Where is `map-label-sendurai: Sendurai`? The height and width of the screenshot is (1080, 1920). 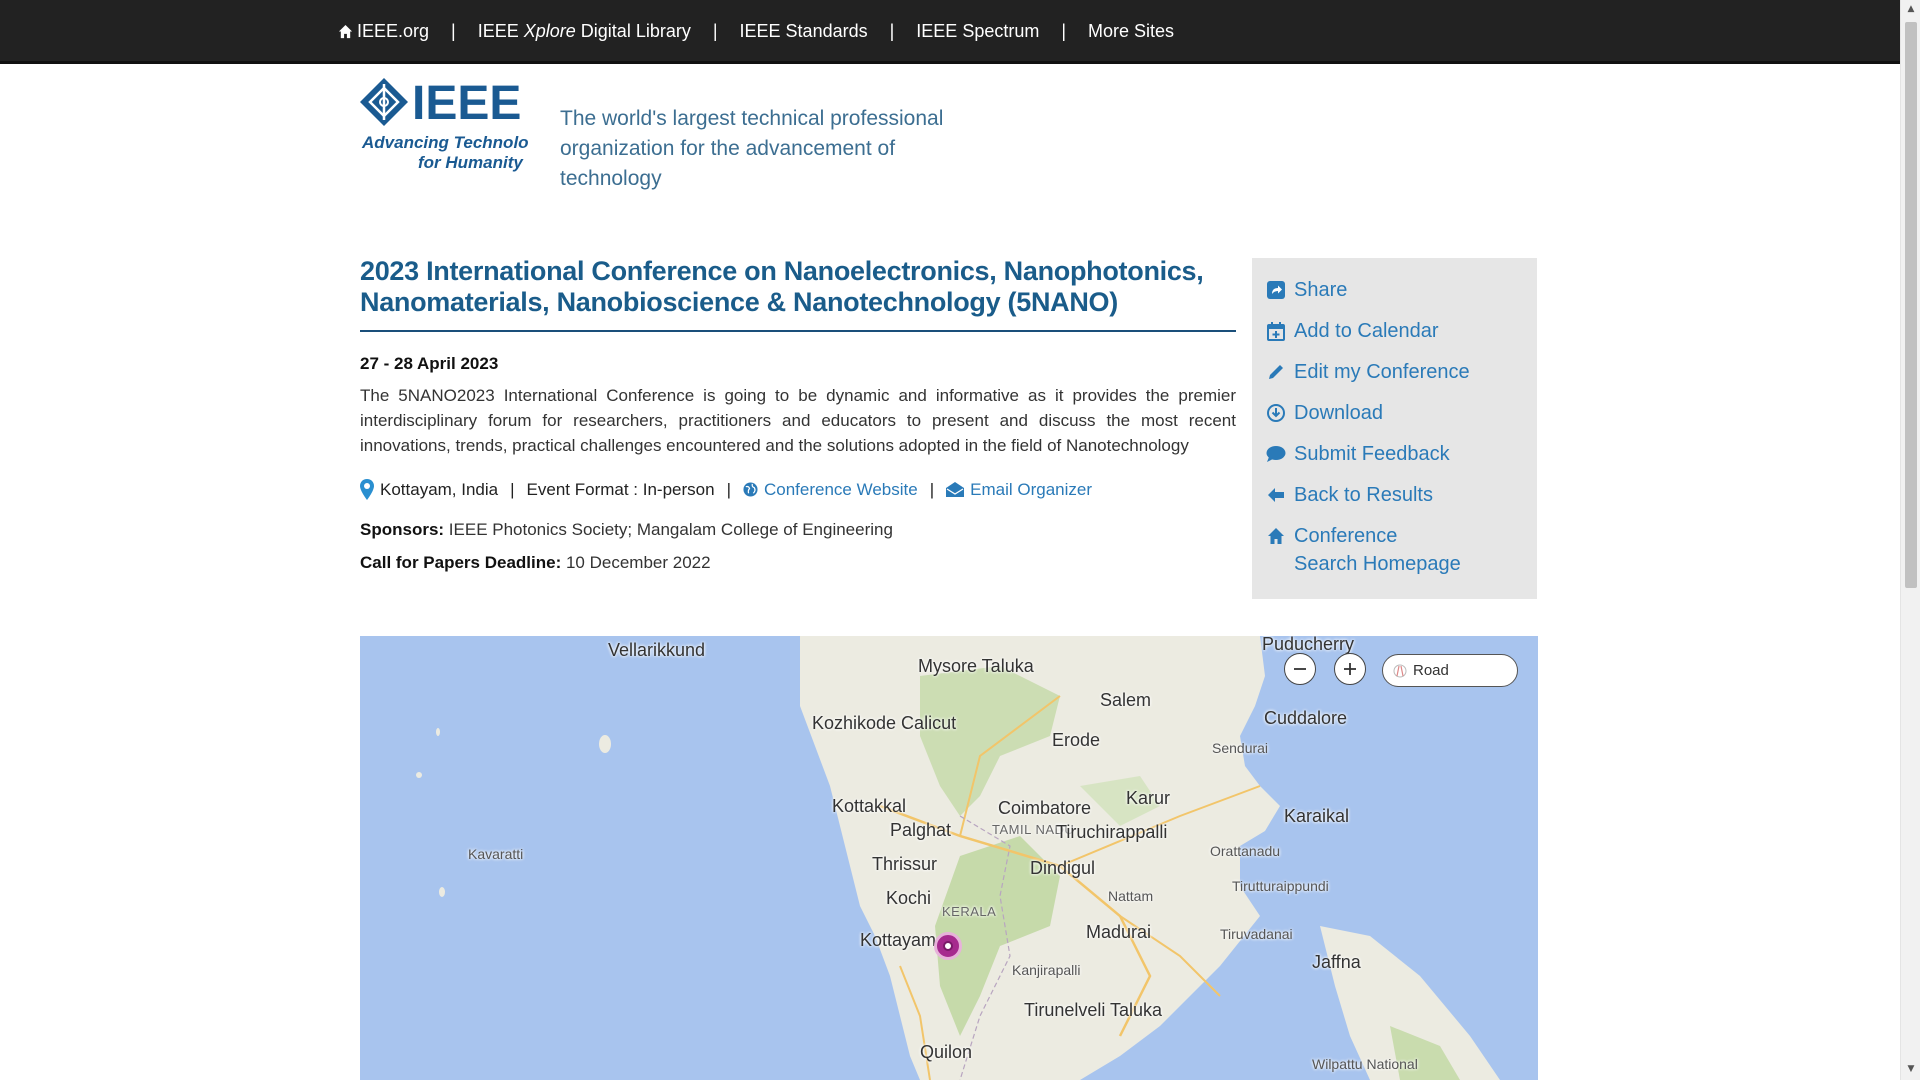 map-label-sendurai: Sendurai is located at coordinates (1240, 748).